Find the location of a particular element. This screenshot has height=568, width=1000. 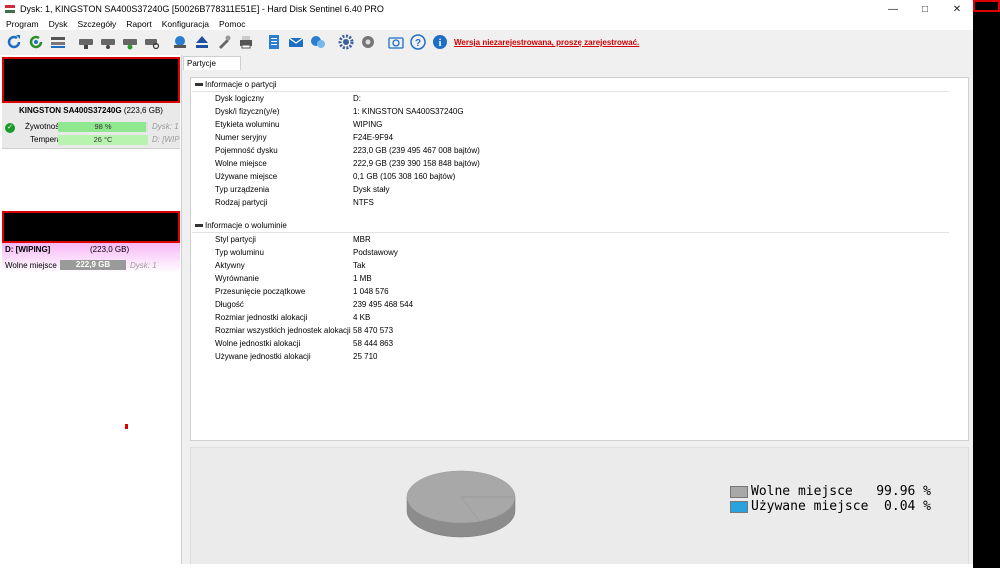

tools-icon is located at coordinates (224, 42).